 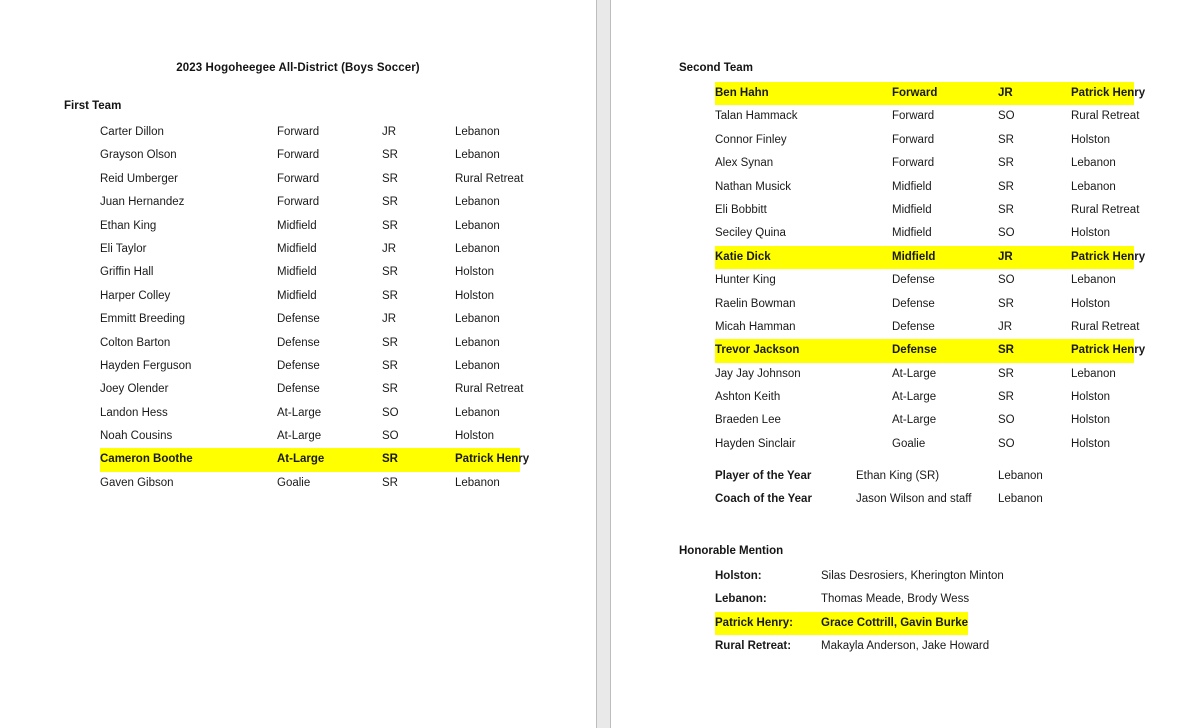 What do you see at coordinates (139, 178) in the screenshot?
I see `cell-name: Reid Umberger` at bounding box center [139, 178].